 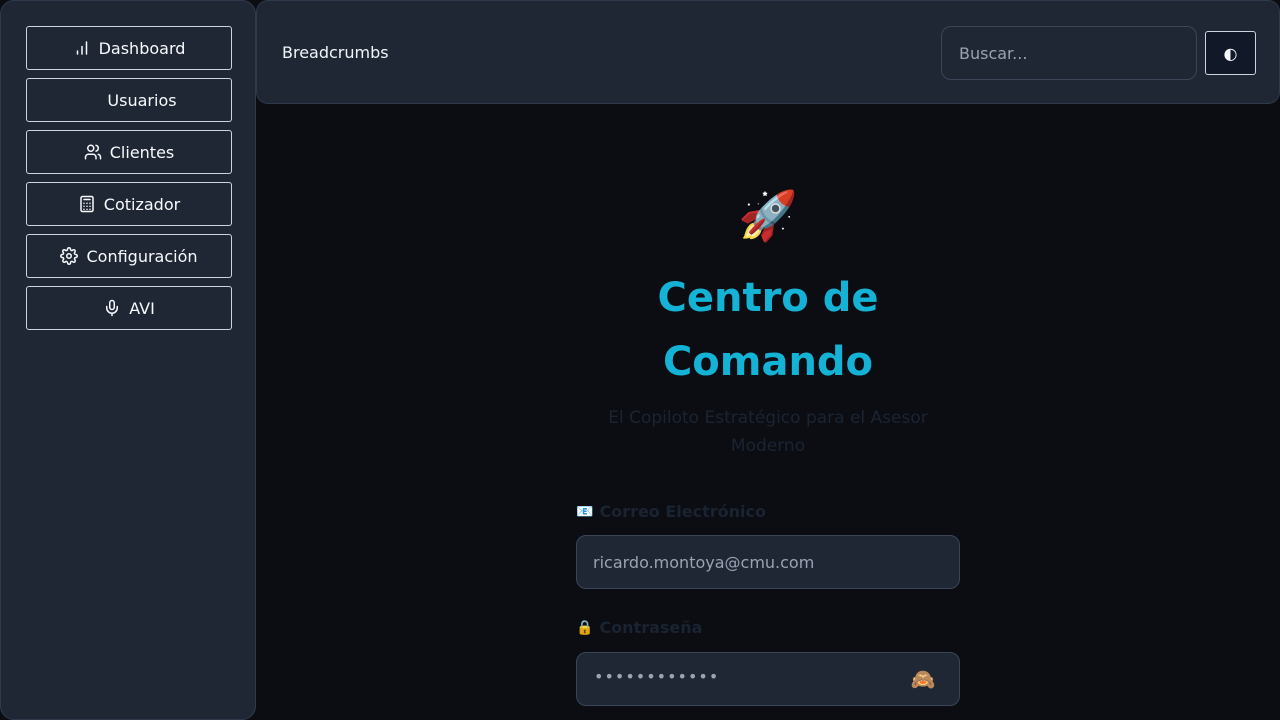 I want to click on page-title: Centro de Comando, so click(x=768, y=330).